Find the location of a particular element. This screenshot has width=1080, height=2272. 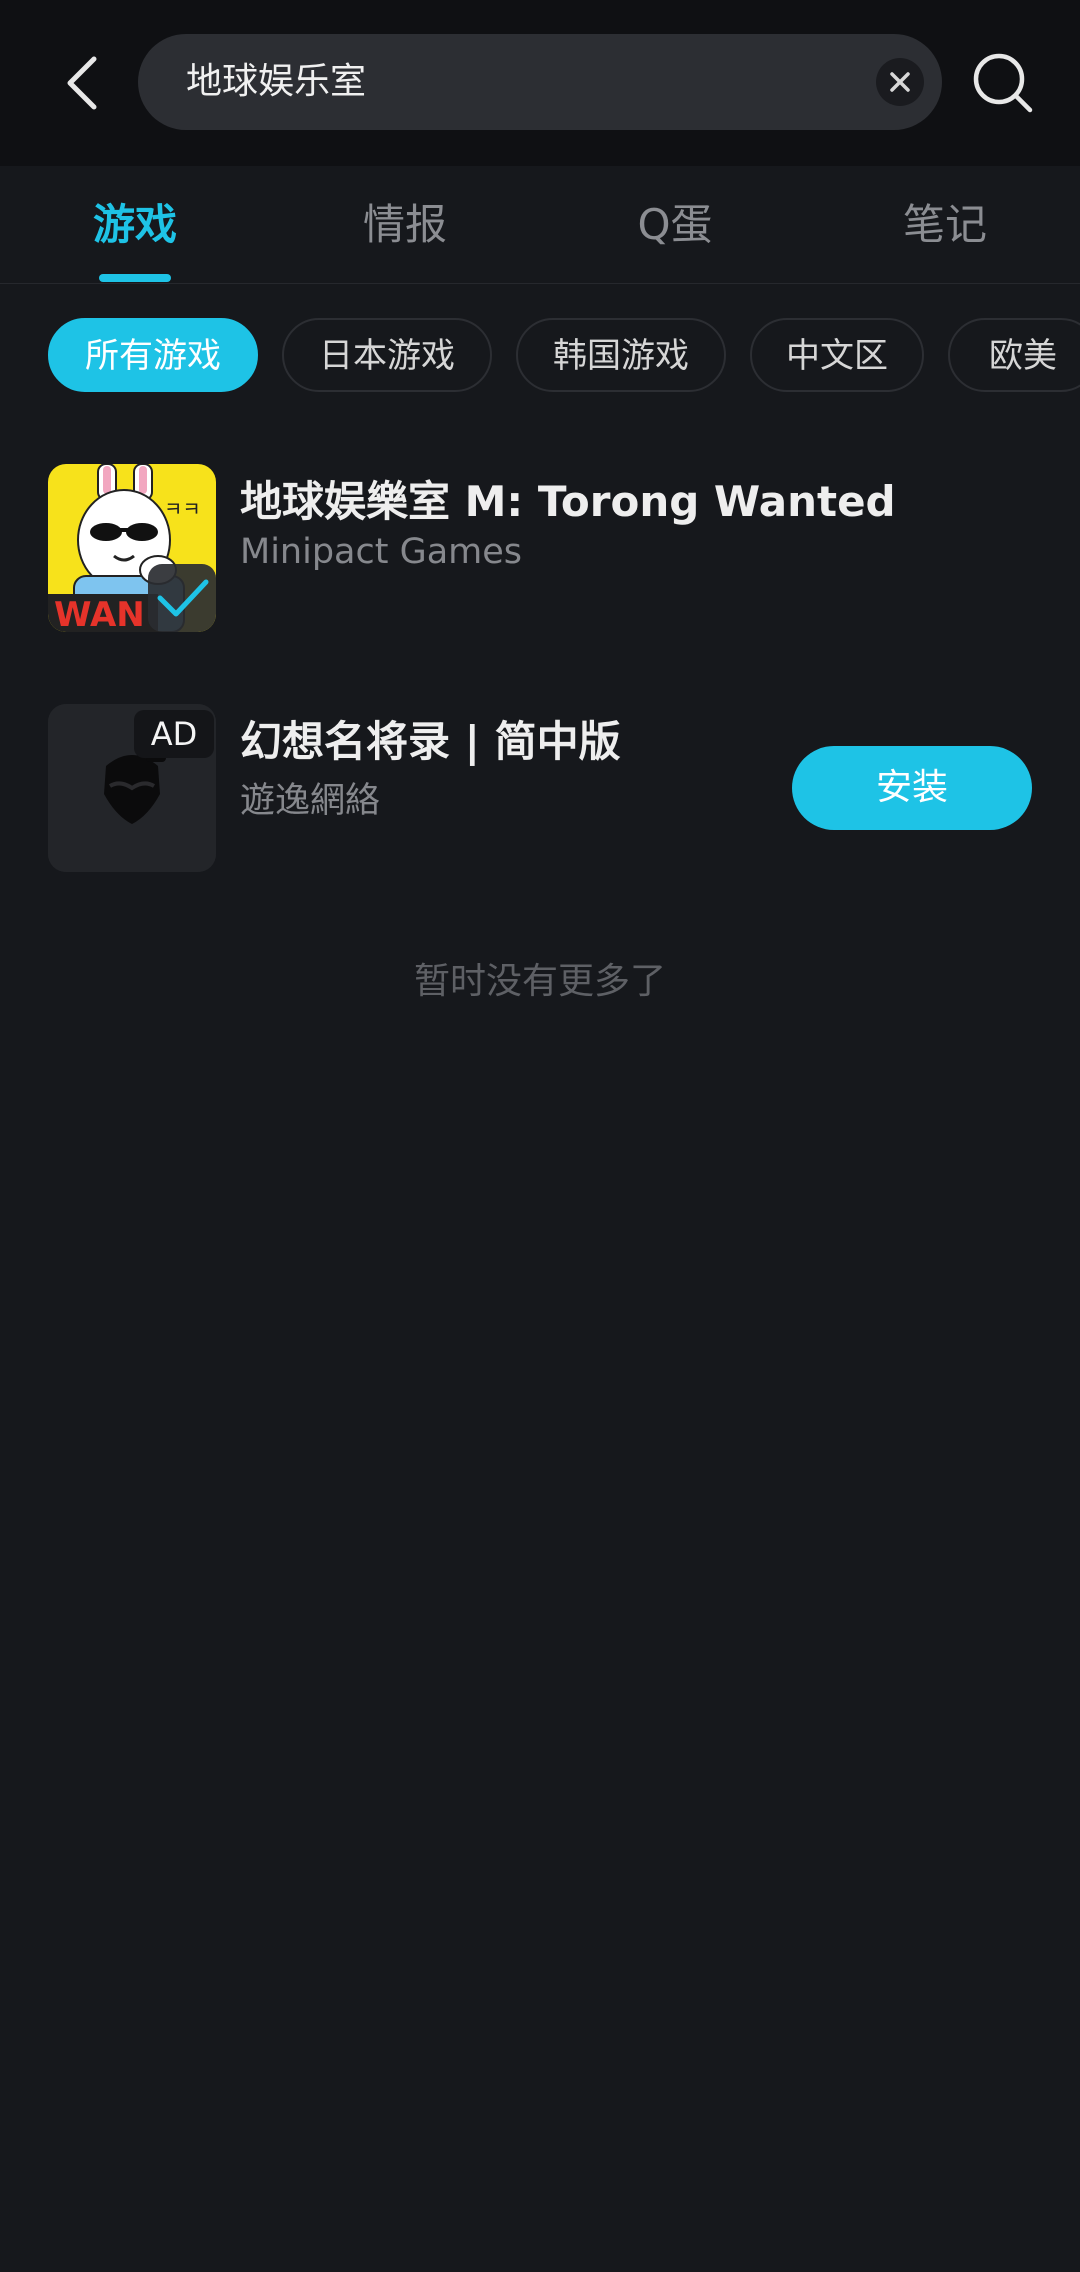

game-developer: 遊逸網絡 is located at coordinates (310, 801).